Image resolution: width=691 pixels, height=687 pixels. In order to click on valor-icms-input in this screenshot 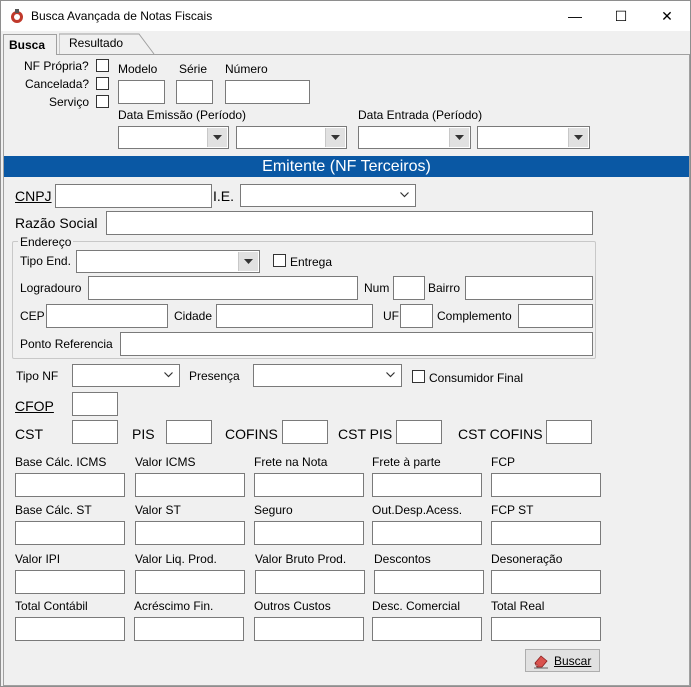, I will do `click(190, 485)`.